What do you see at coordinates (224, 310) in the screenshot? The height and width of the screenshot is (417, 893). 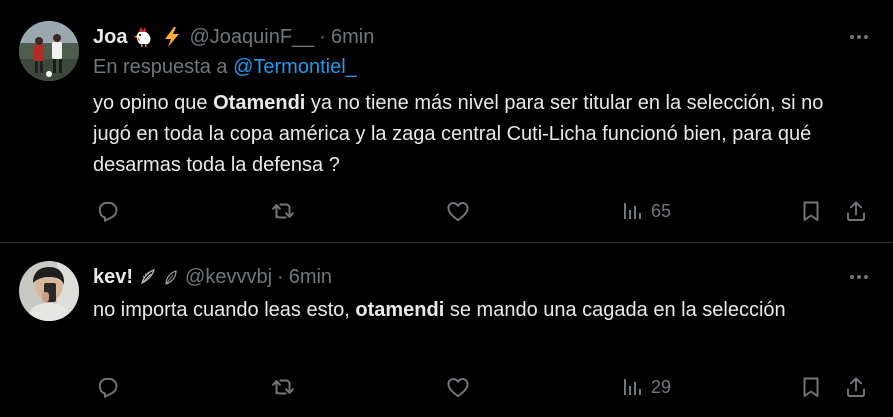 I see `tweet-text-part: no importa cuando leas esto,` at bounding box center [224, 310].